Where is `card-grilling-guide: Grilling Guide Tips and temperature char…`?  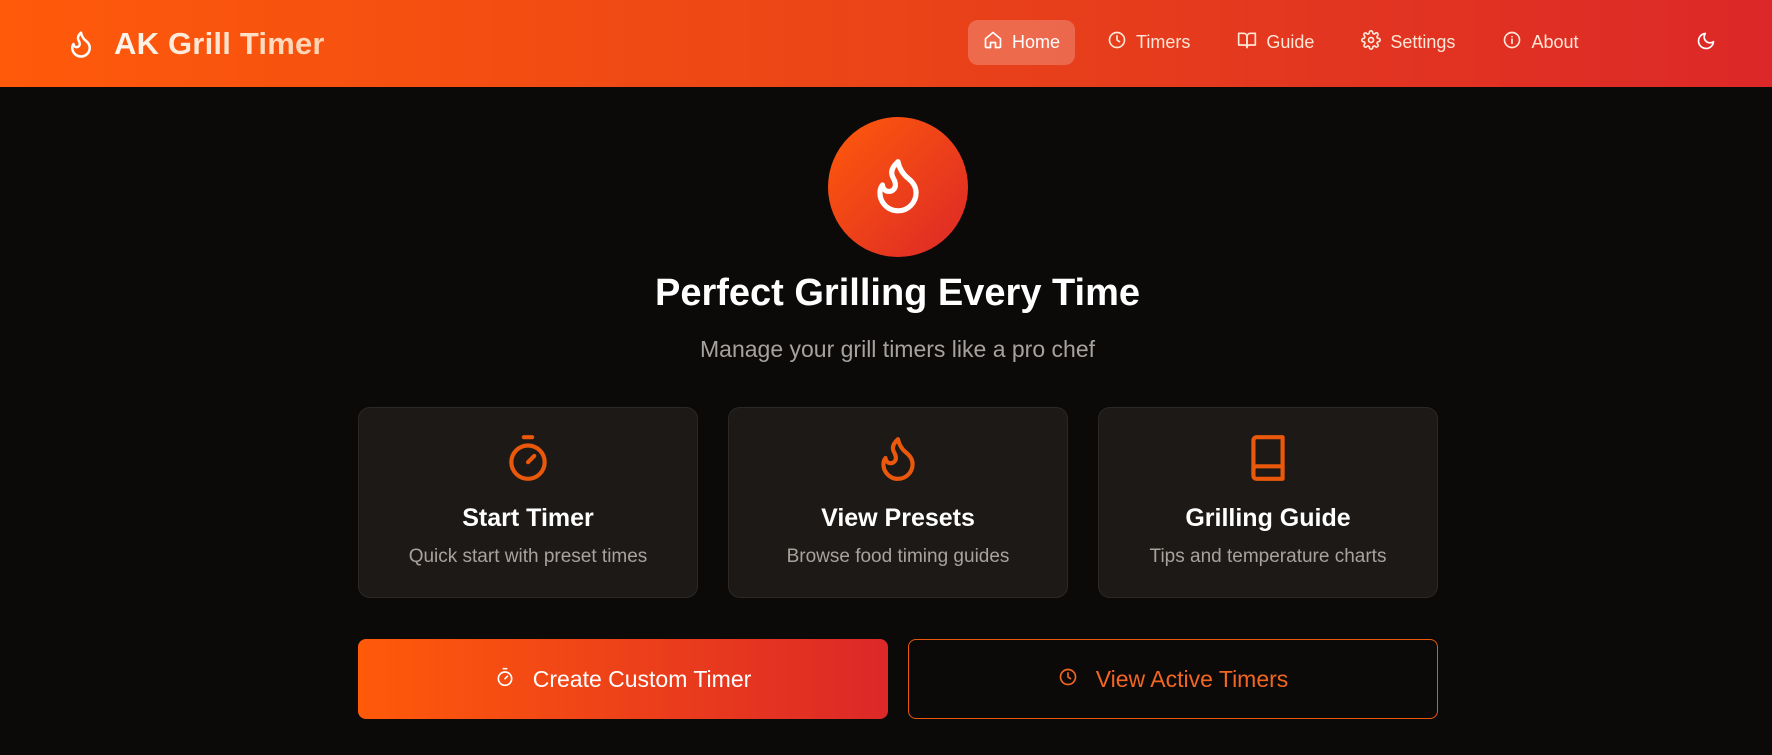
card-grilling-guide: Grilling Guide Tips and temperature char… is located at coordinates (1268, 502).